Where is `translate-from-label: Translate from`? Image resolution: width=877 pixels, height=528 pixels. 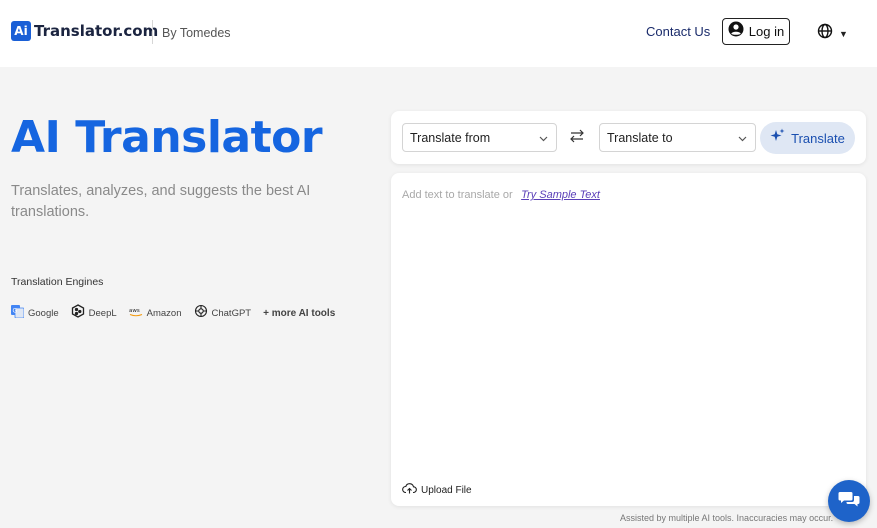 translate-from-label: Translate from is located at coordinates (450, 137).